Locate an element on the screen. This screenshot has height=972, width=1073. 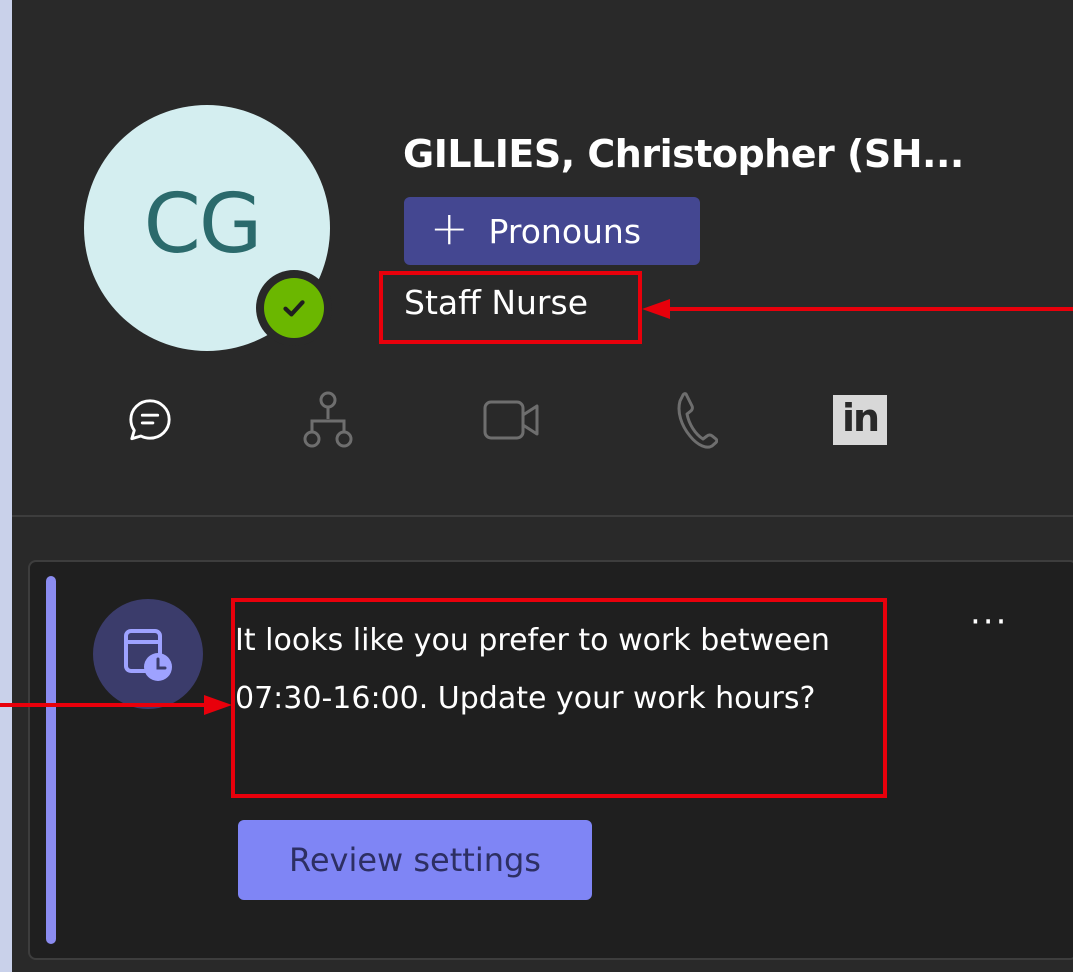
chat-icon is located at coordinates (150, 420).